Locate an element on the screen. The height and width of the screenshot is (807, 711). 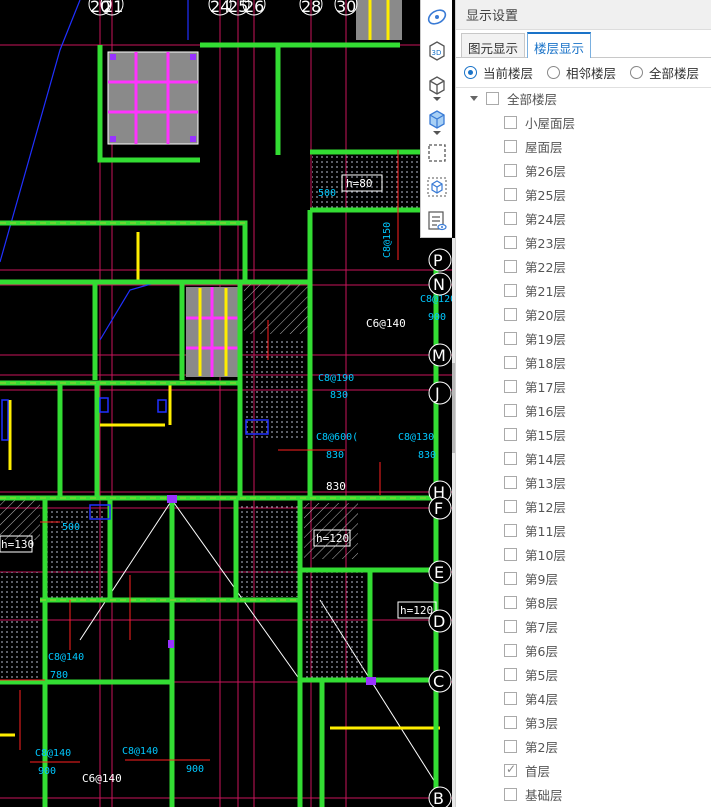
floor-item: 第10层 is located at coordinates (583, 554).